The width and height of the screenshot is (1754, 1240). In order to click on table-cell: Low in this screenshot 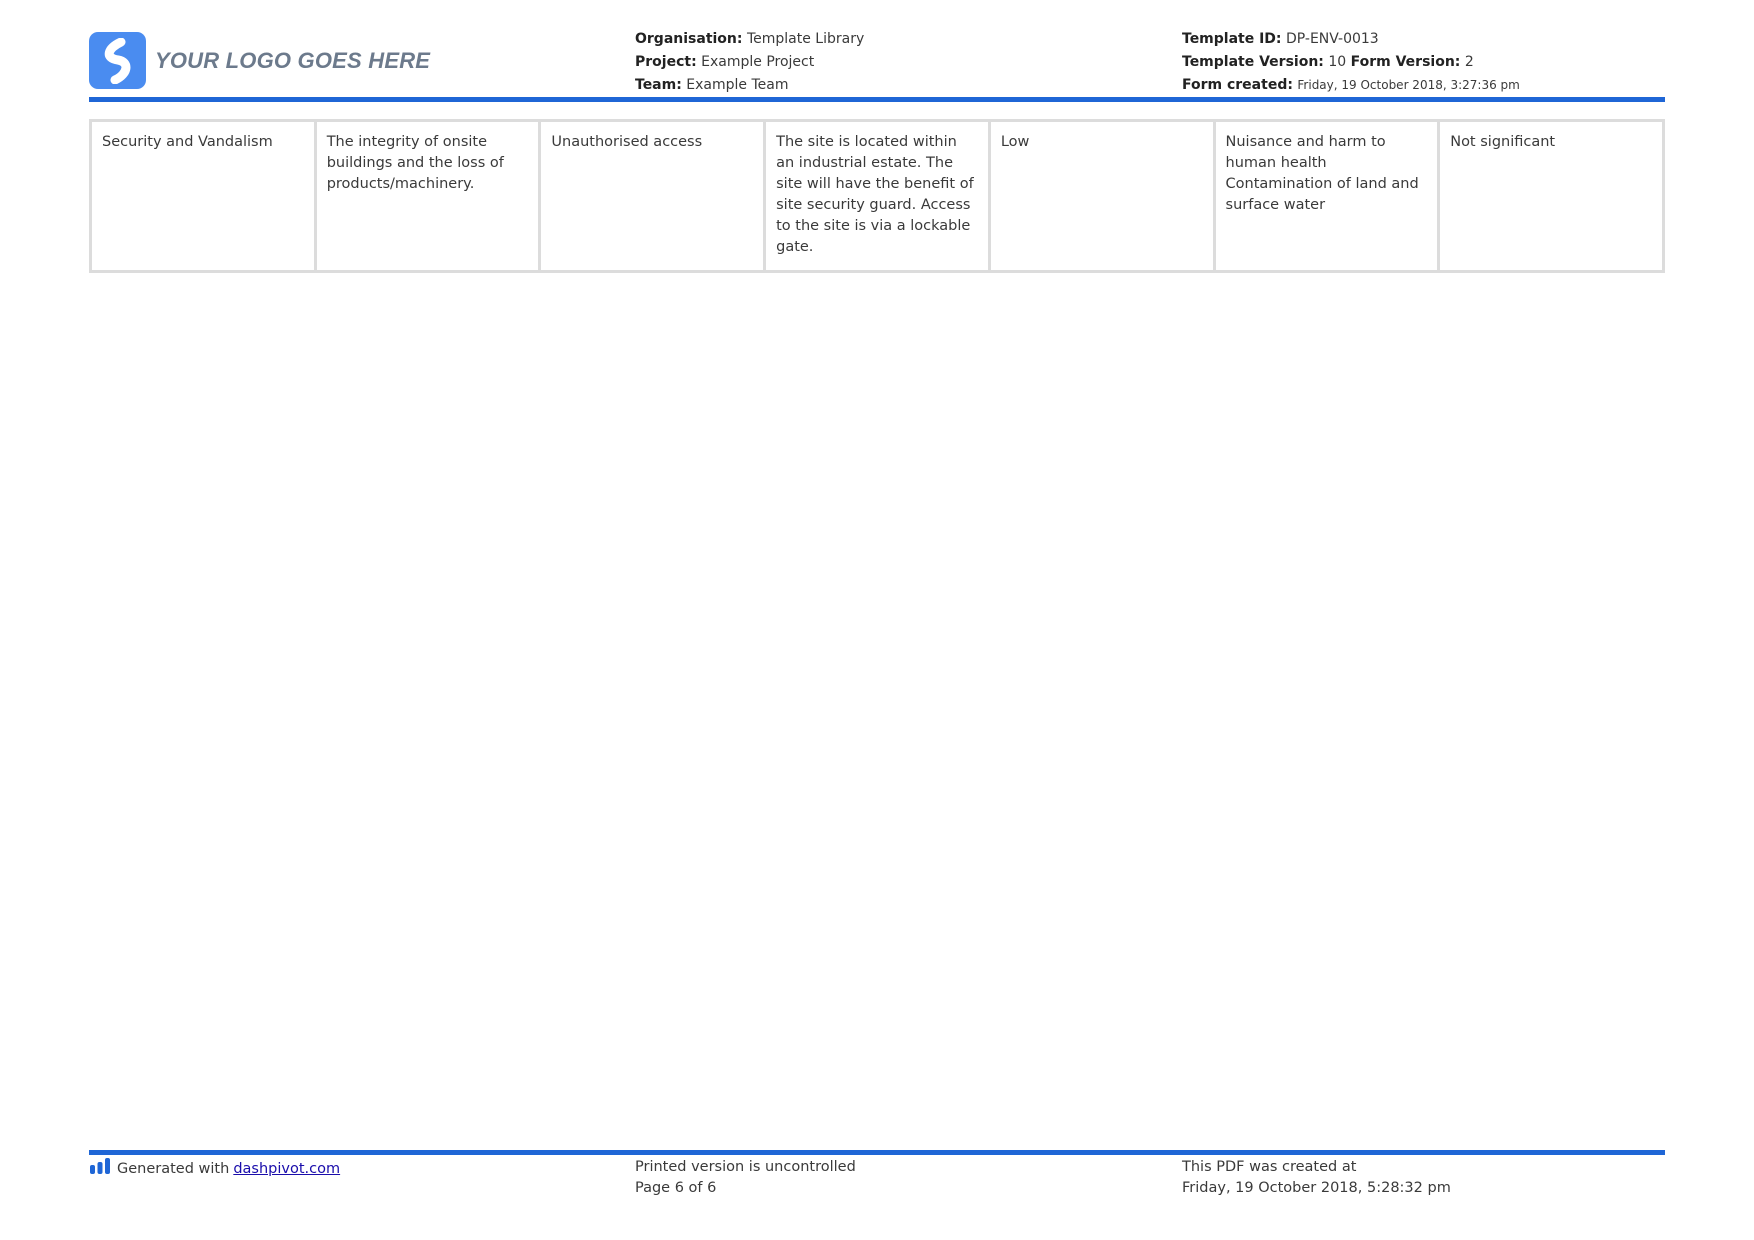, I will do `click(1101, 196)`.